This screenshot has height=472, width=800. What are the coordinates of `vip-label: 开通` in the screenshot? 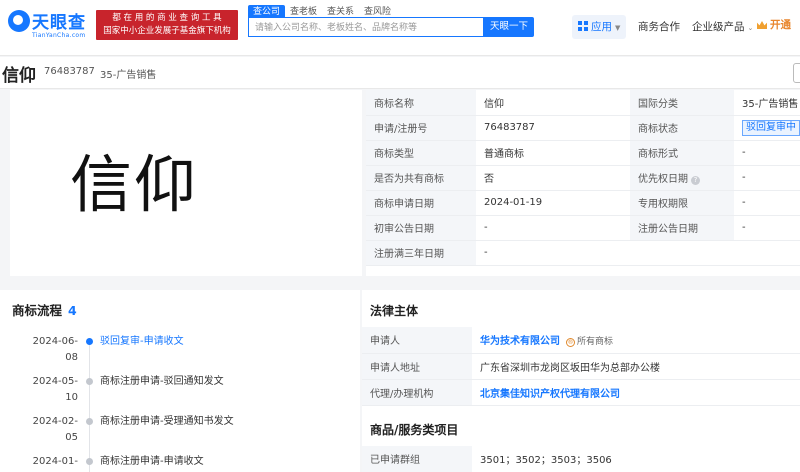 It's located at (780, 25).